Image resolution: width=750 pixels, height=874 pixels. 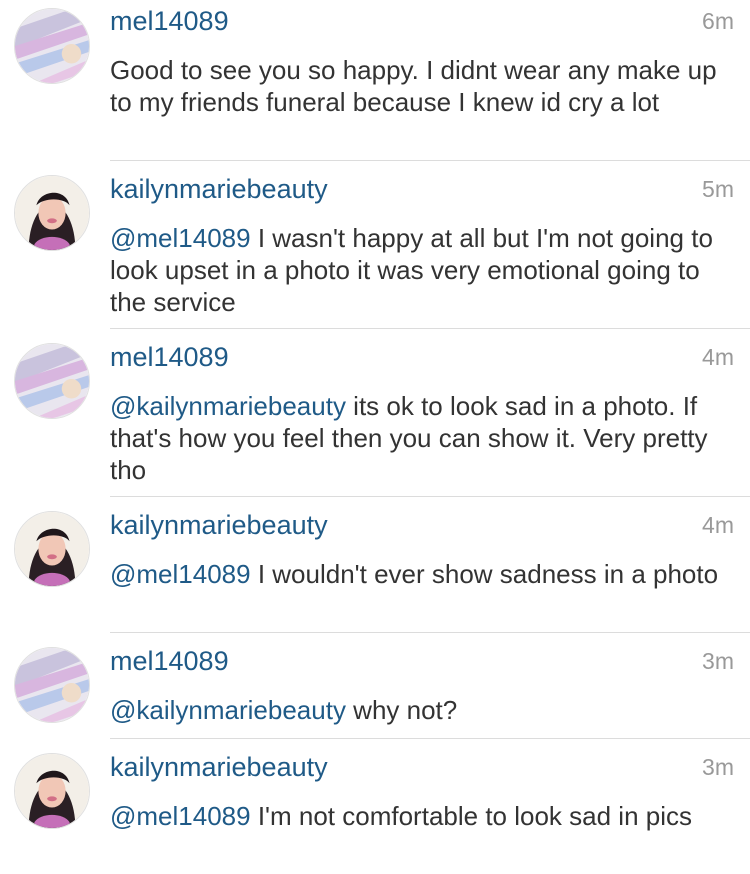 What do you see at coordinates (718, 21) in the screenshot?
I see `comment-timestamp: 6m` at bounding box center [718, 21].